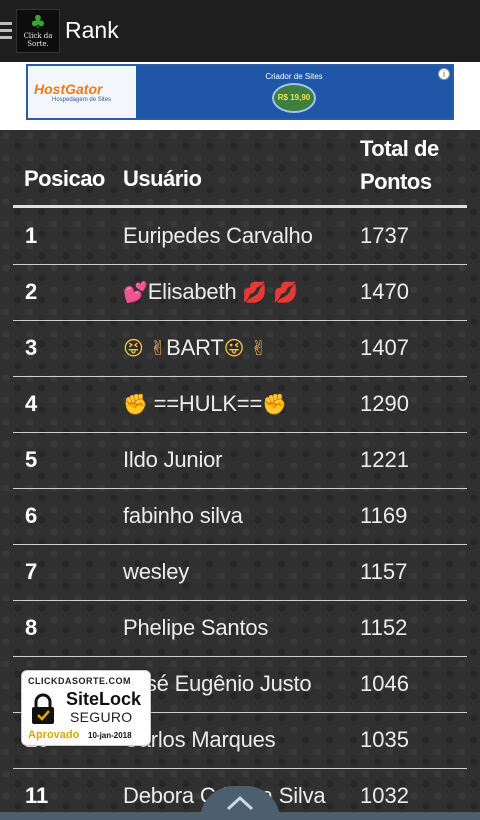 This screenshot has height=820, width=480. Describe the element at coordinates (82, 100) in the screenshot. I see `ad-brand-sub: Hospedagem de Sites` at that location.